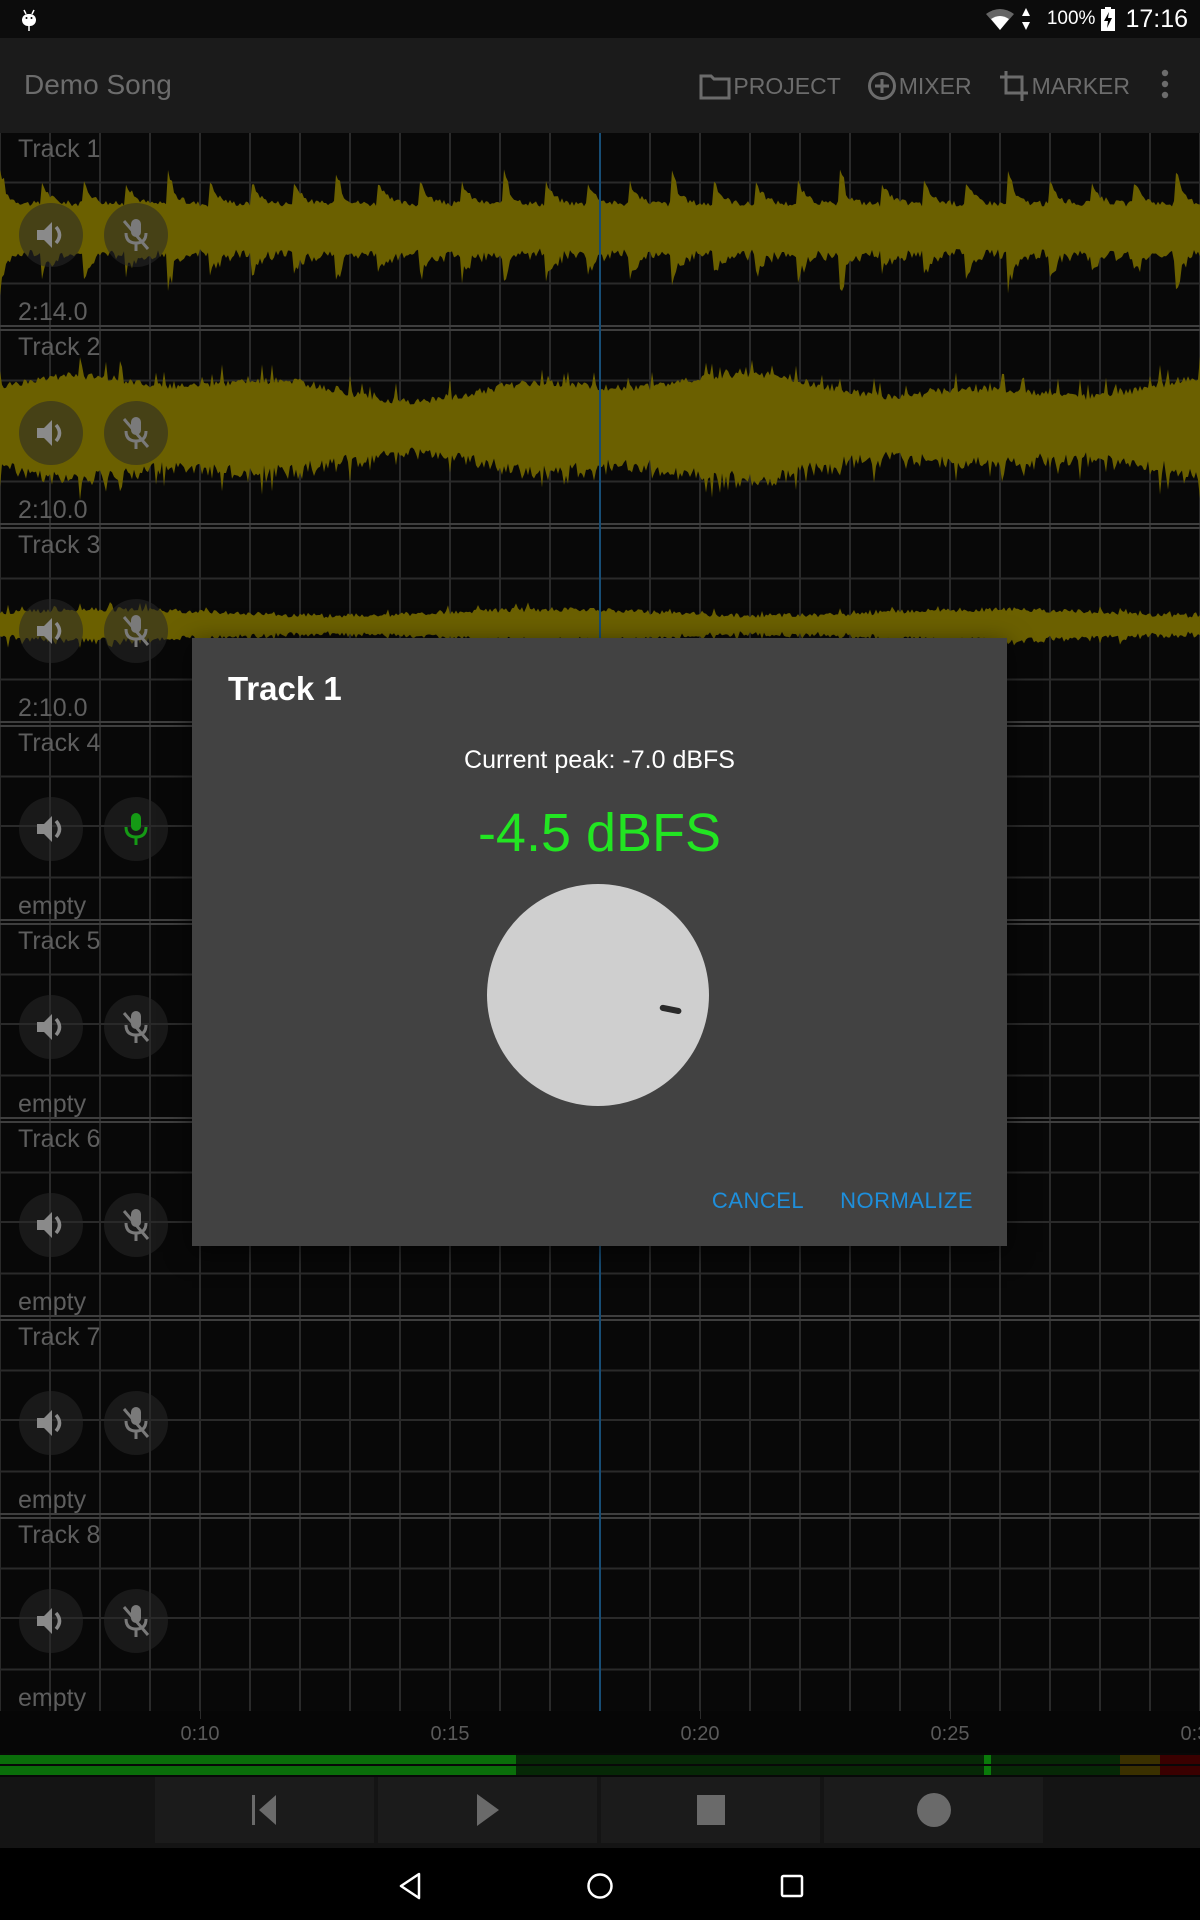 This screenshot has width=1200, height=1920. I want to click on back-button, so click(410, 1886).